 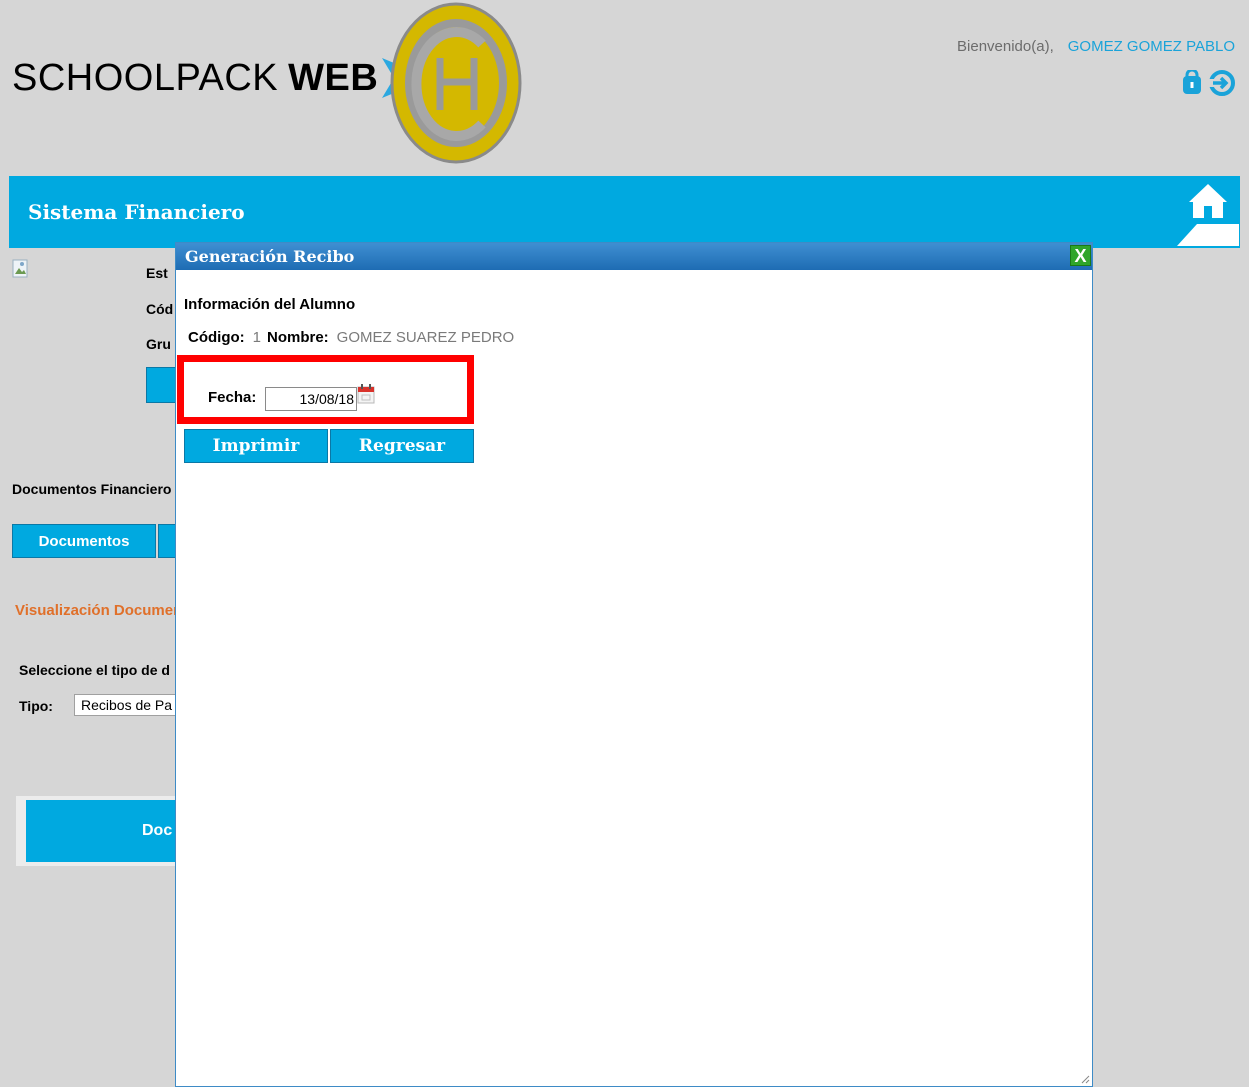 What do you see at coordinates (145, 77) in the screenshot?
I see `brand-name-part1: SCHOOLPACK` at bounding box center [145, 77].